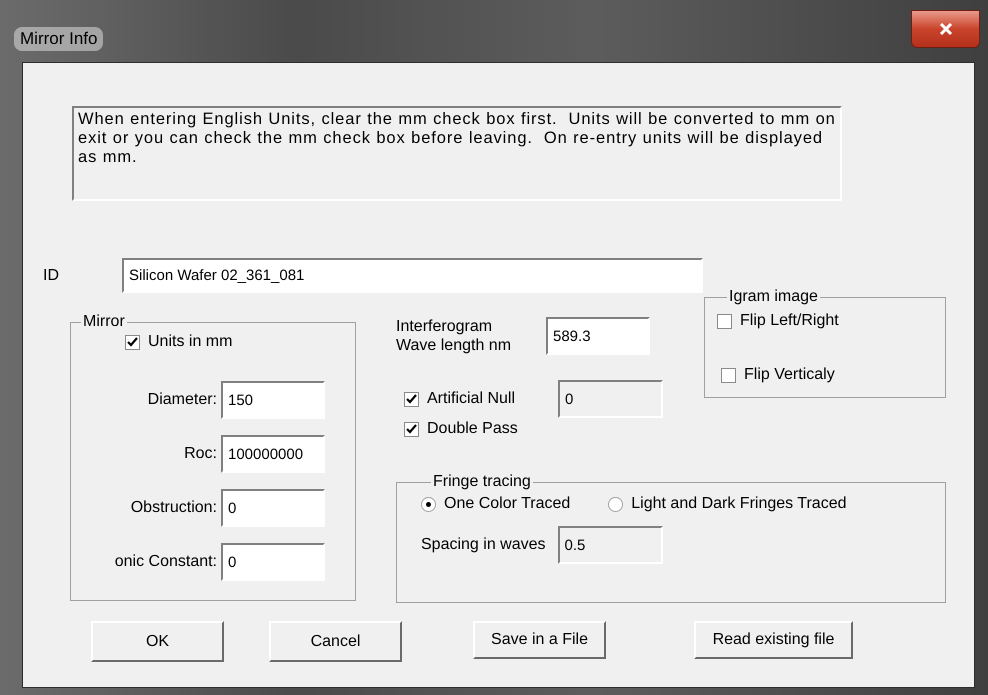 The image size is (988, 695). Describe the element at coordinates (104, 322) in the screenshot. I see `group-title: Mirror` at that location.